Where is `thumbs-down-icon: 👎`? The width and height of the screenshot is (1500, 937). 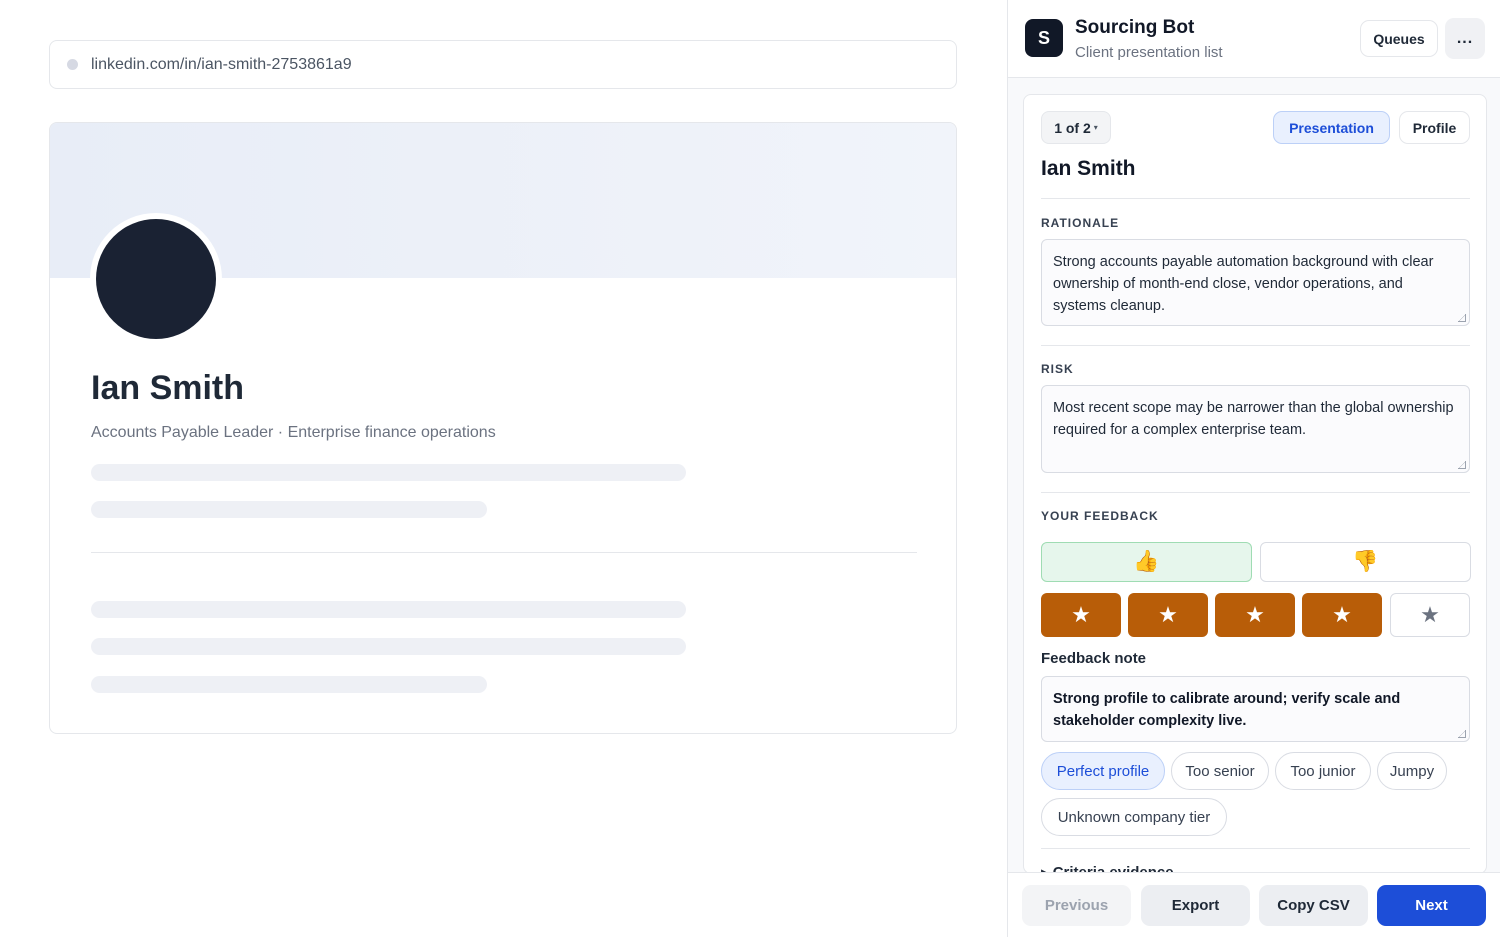
thumbs-down-icon: 👎 is located at coordinates (1365, 561).